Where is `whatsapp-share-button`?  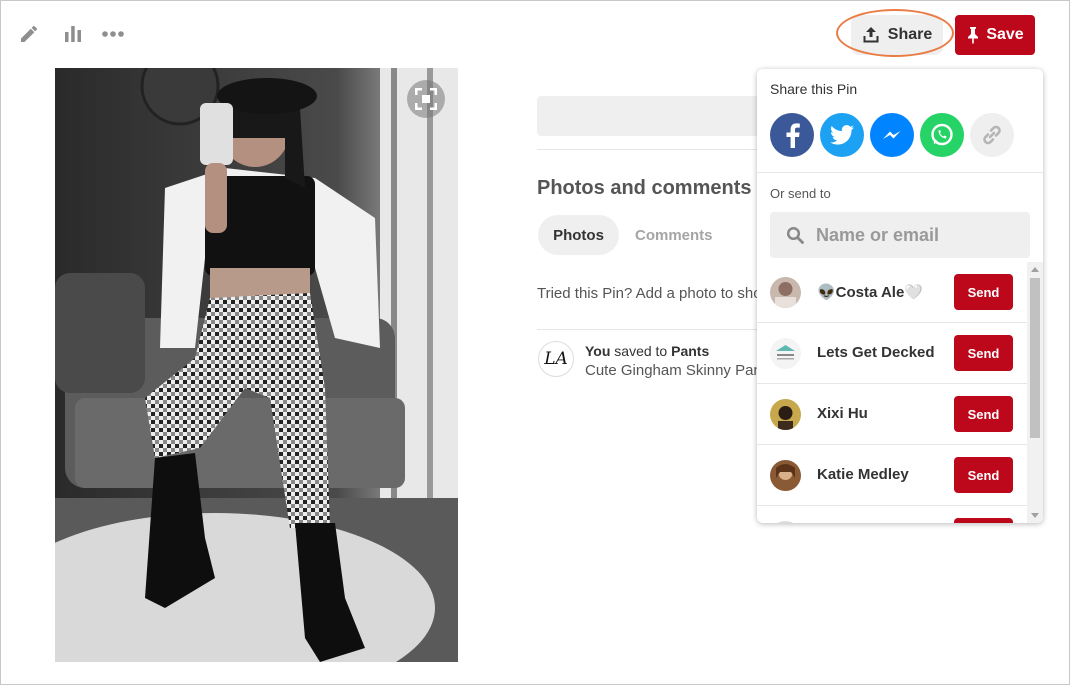 whatsapp-share-button is located at coordinates (942, 135).